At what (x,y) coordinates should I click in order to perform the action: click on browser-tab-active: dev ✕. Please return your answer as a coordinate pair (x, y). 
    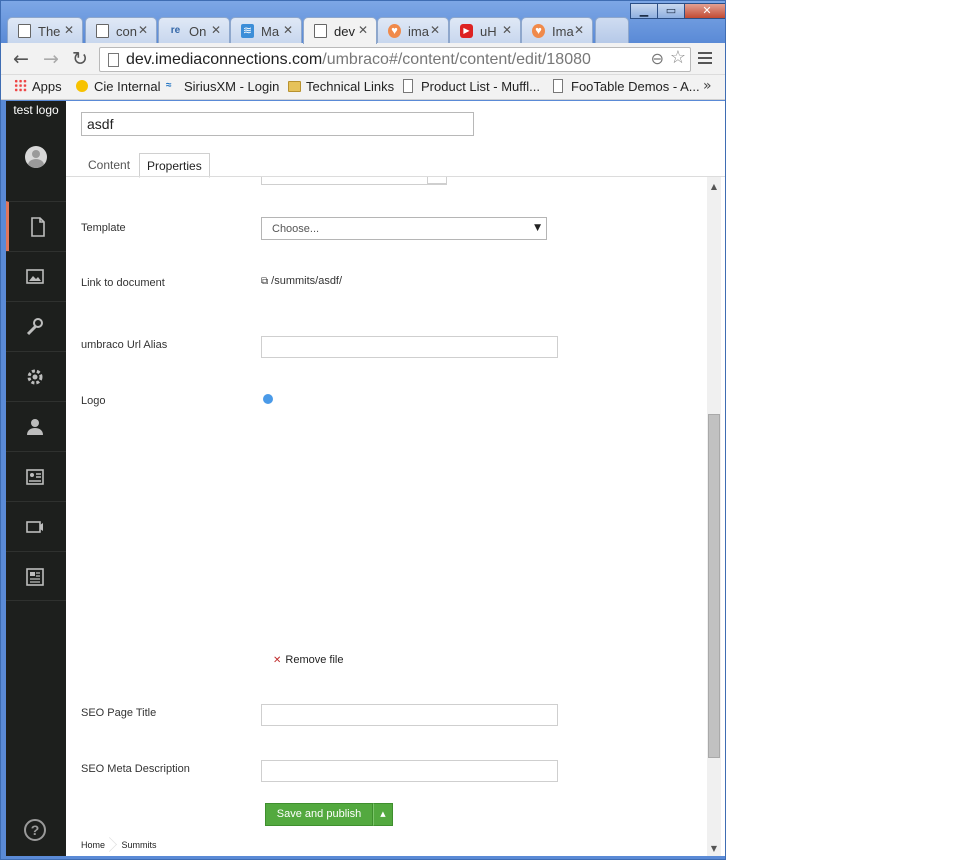
    Looking at the image, I should click on (340, 30).